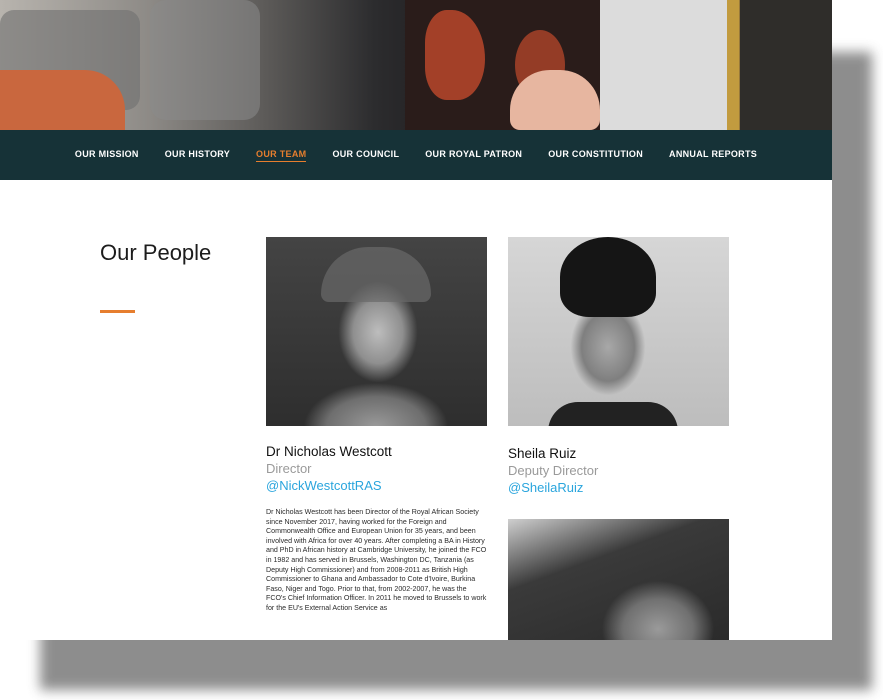 The width and height of the screenshot is (883, 700). I want to click on person-name: Dr Nicholas Westcott, so click(329, 451).